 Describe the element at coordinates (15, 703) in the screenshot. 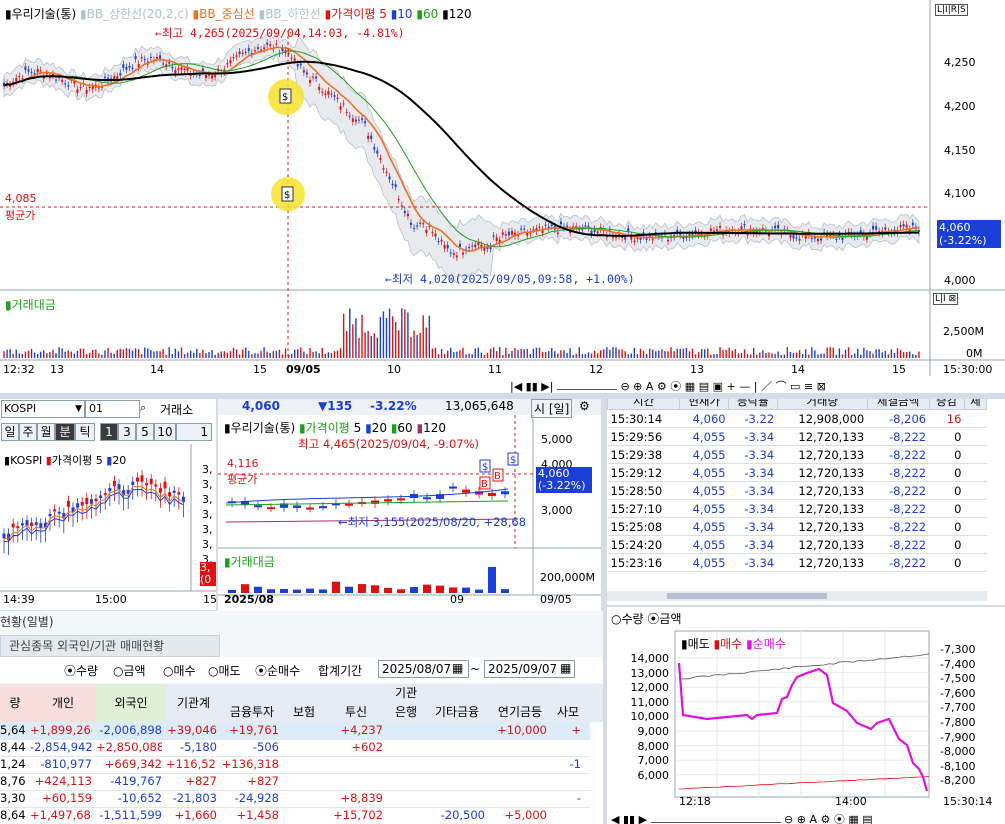

I see `col-volume: 량` at that location.